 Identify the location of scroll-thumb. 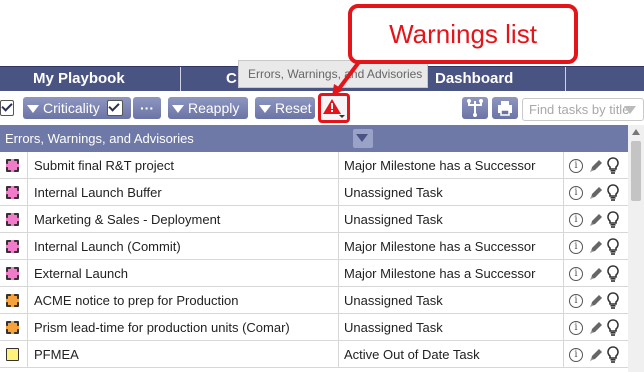
(636, 171).